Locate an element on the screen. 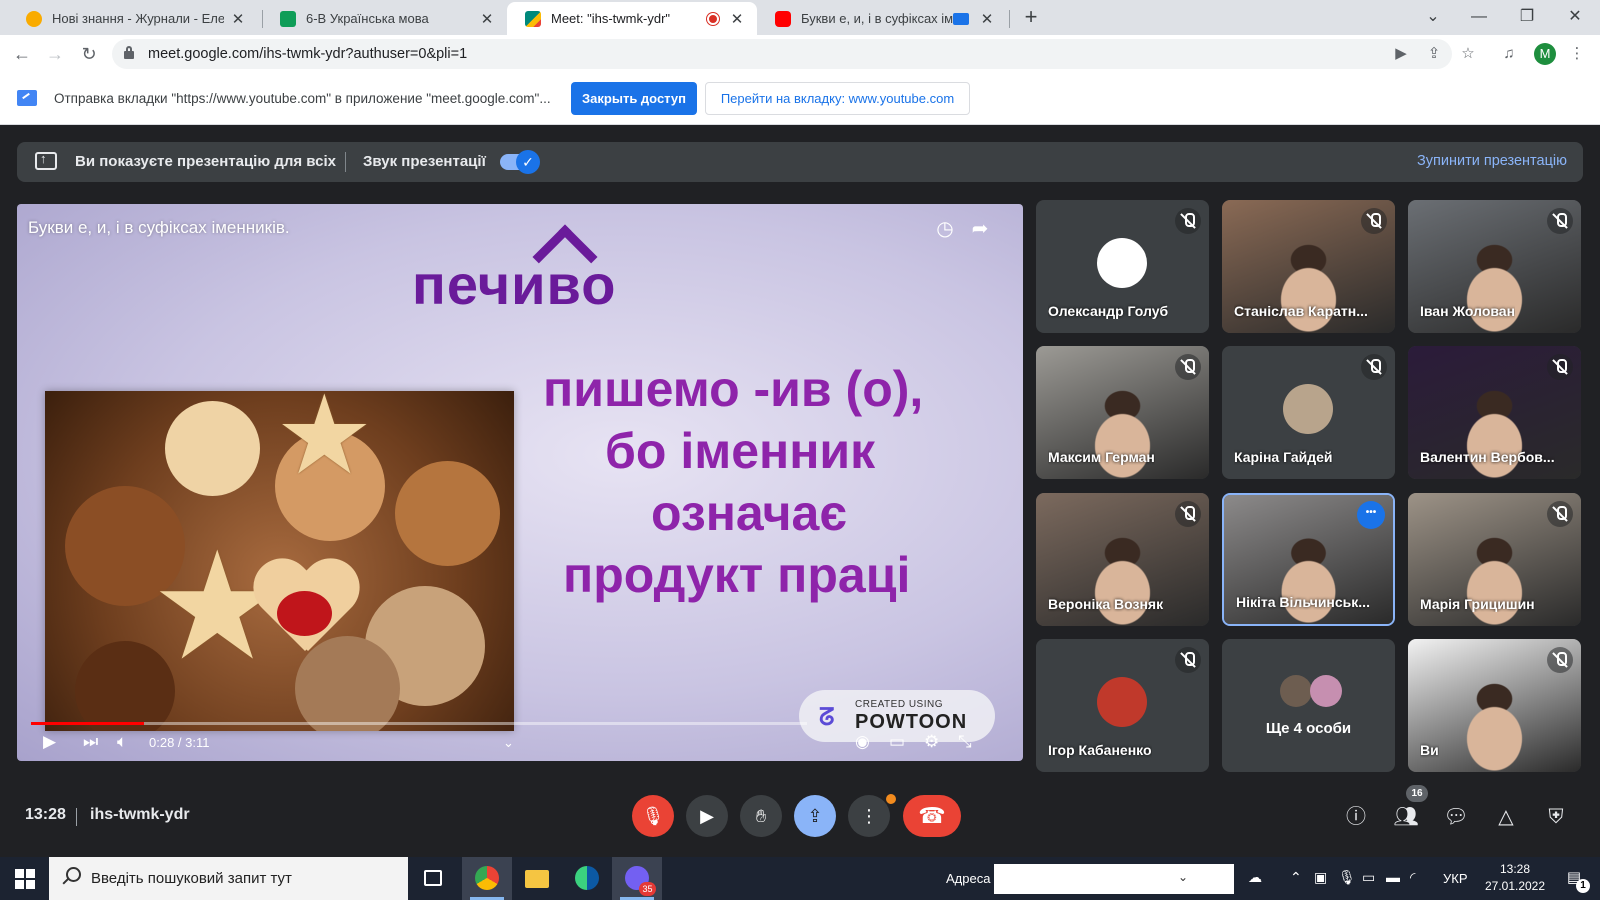 Image resolution: width=1600 pixels, height=900 pixels. participant-tile: Іван Жолован is located at coordinates (1494, 266).